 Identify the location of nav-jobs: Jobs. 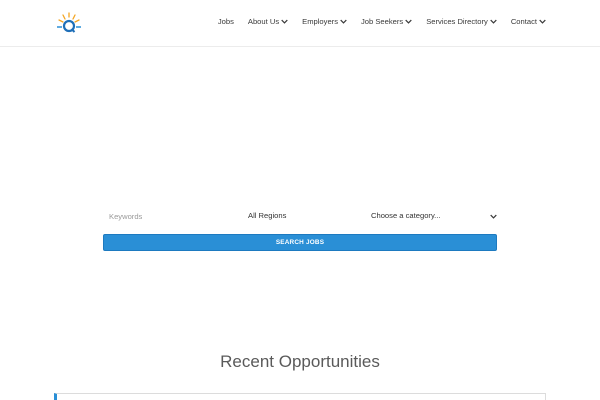
(226, 21).